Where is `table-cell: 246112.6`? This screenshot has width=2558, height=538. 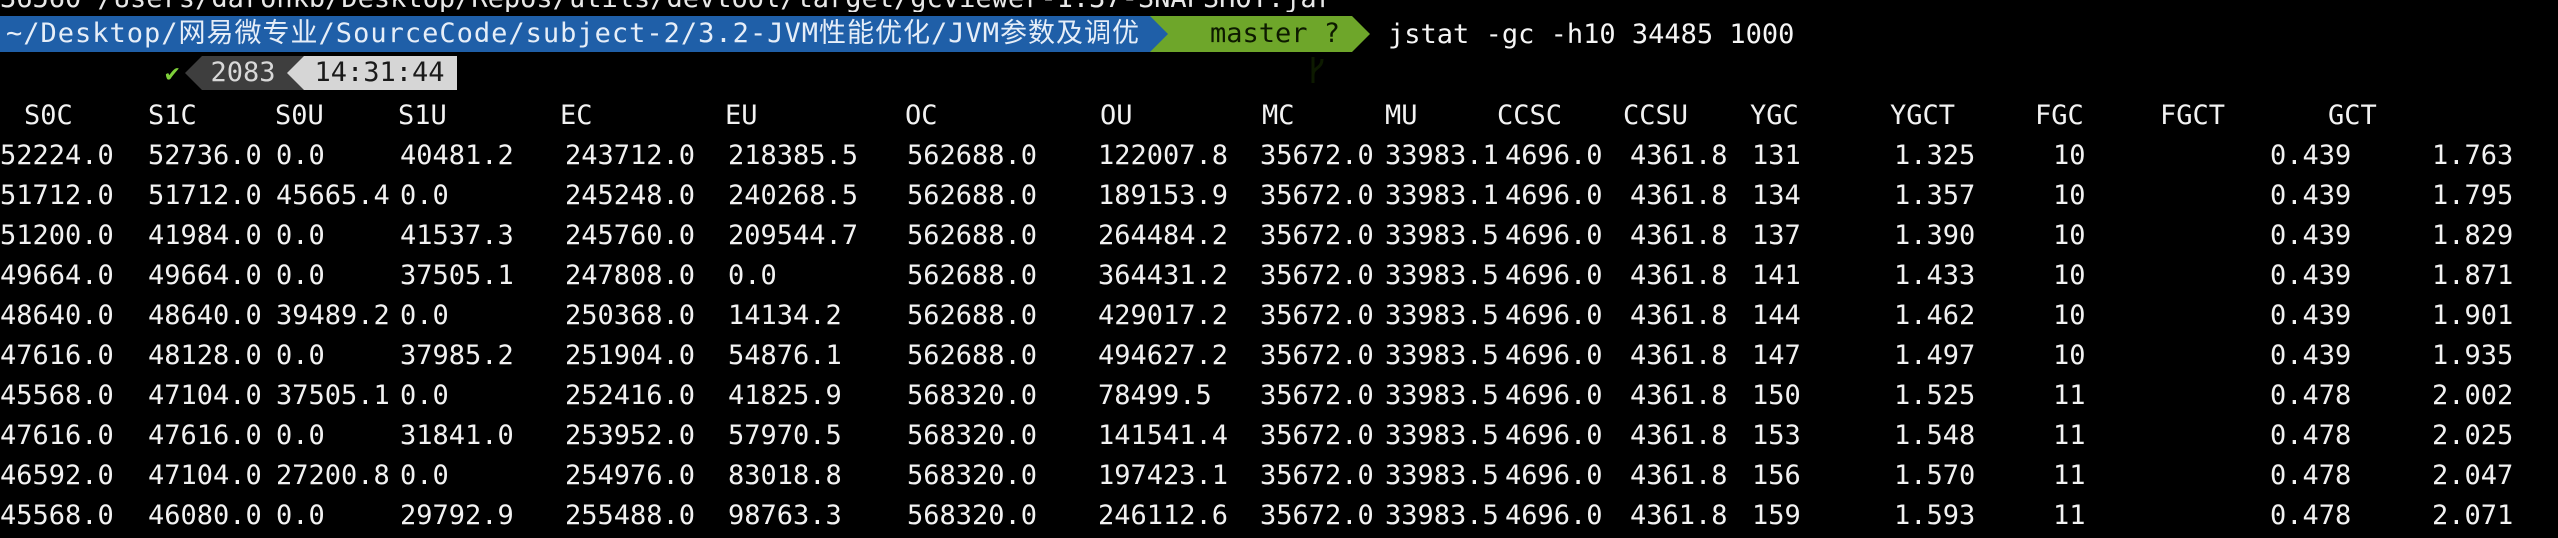 table-cell: 246112.6 is located at coordinates (1163, 515).